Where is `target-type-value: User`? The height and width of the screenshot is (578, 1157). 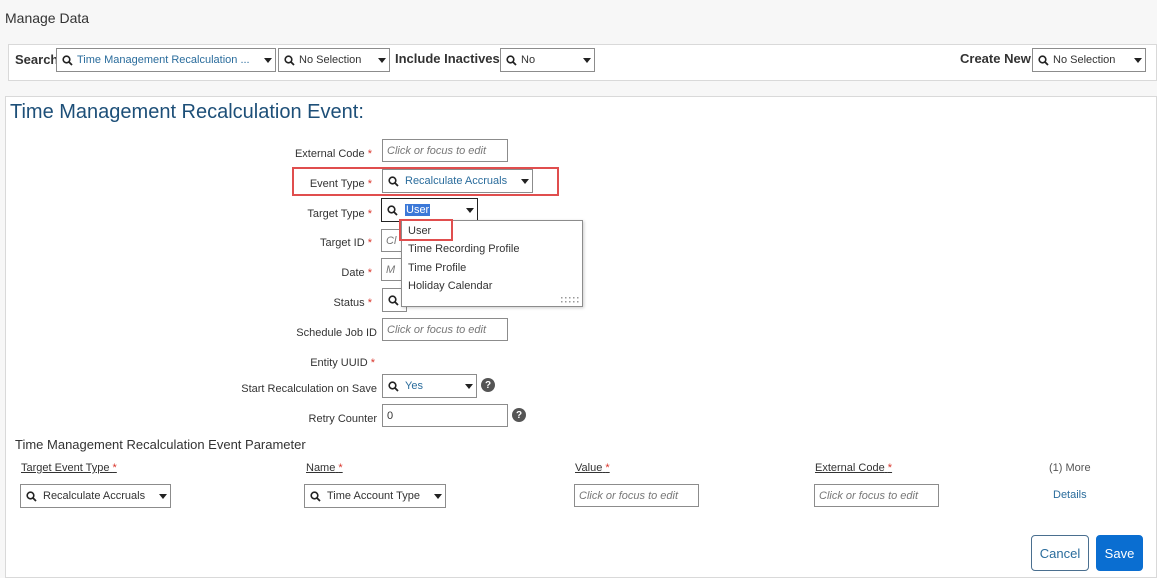 target-type-value: User is located at coordinates (418, 210).